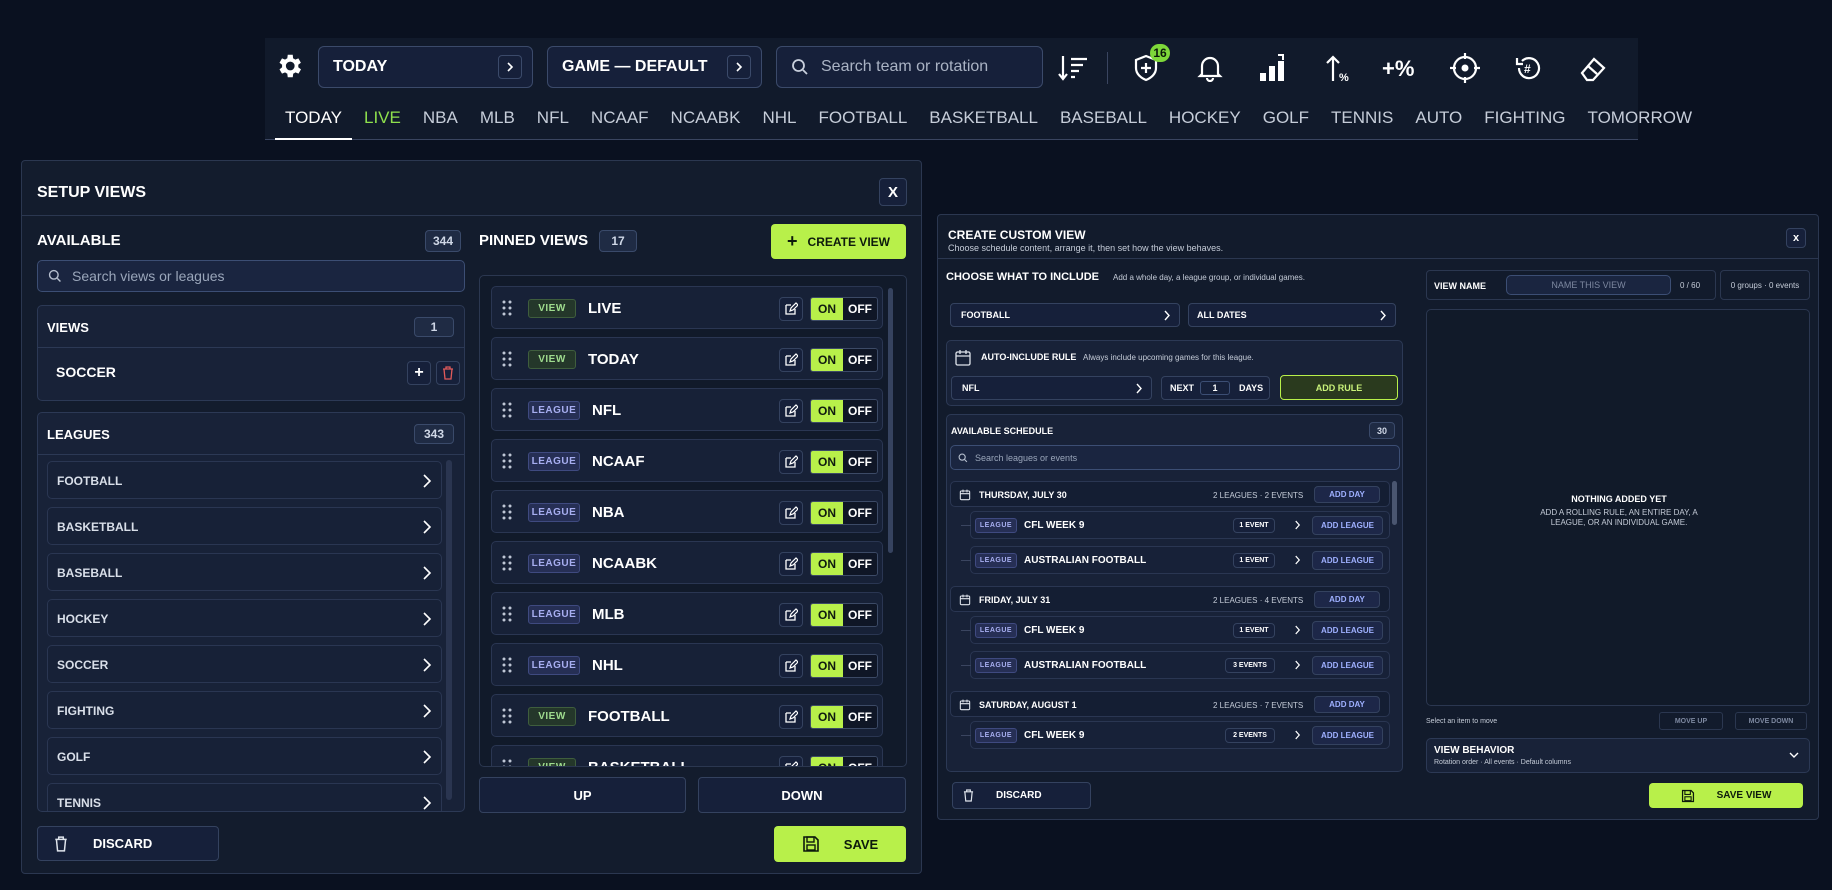 The height and width of the screenshot is (890, 1832). What do you see at coordinates (1640, 124) in the screenshot?
I see `tab-tomorrow: TOMORROW` at bounding box center [1640, 124].